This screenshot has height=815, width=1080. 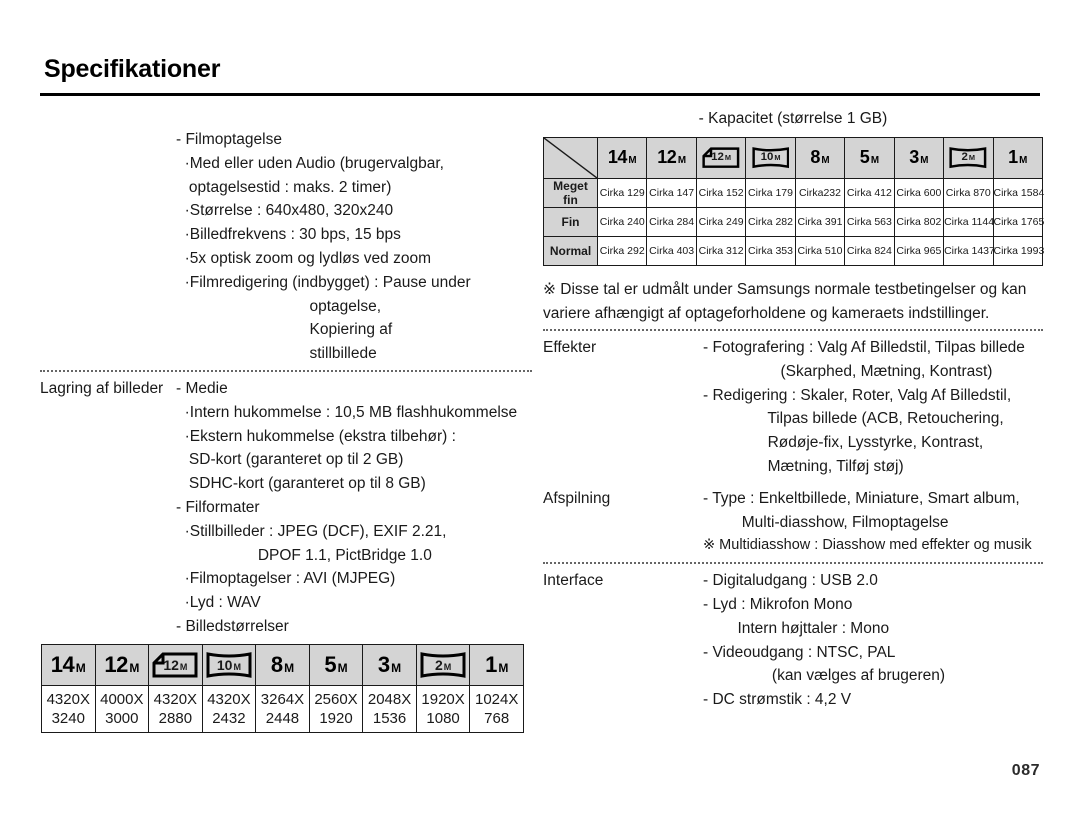 What do you see at coordinates (122, 709) in the screenshot?
I see `size-value-cell: 4000X 3000` at bounding box center [122, 709].